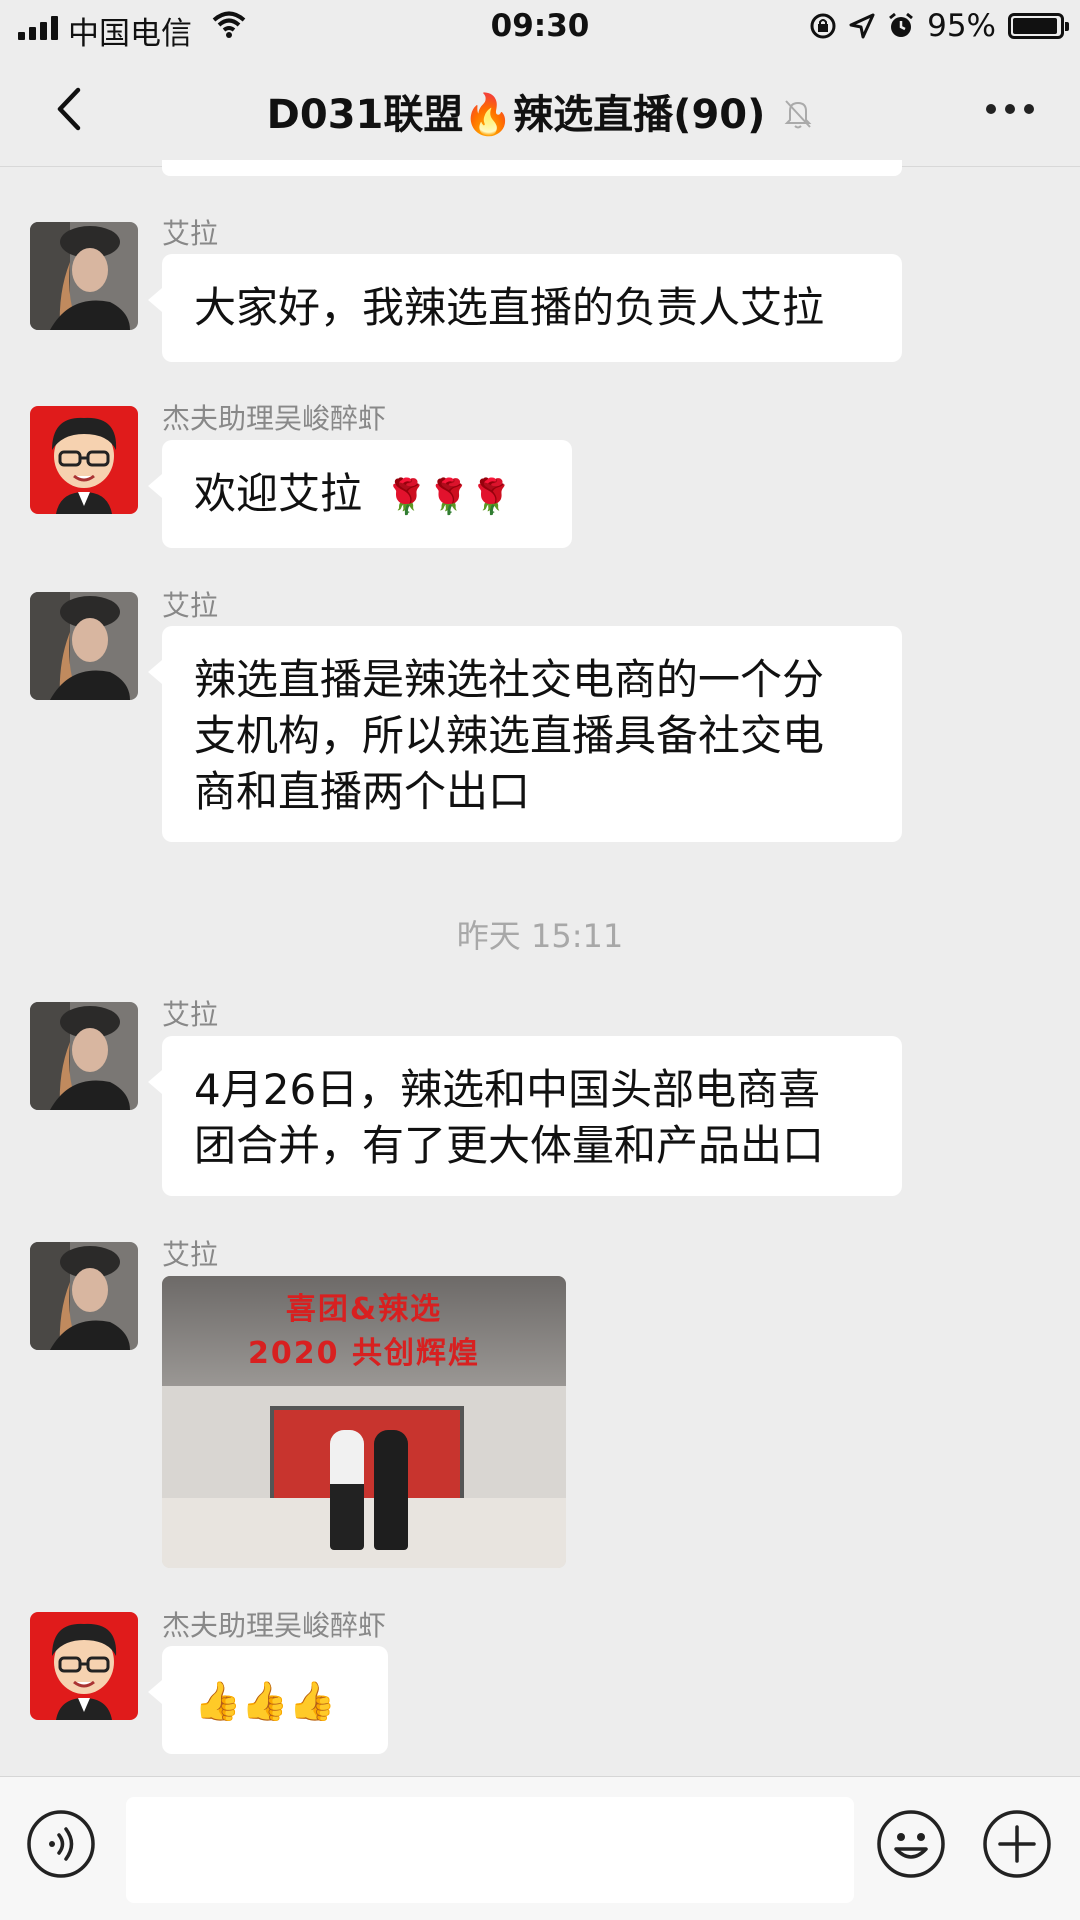 This screenshot has width=1080, height=1920. I want to click on emoji-button, so click(911, 1844).